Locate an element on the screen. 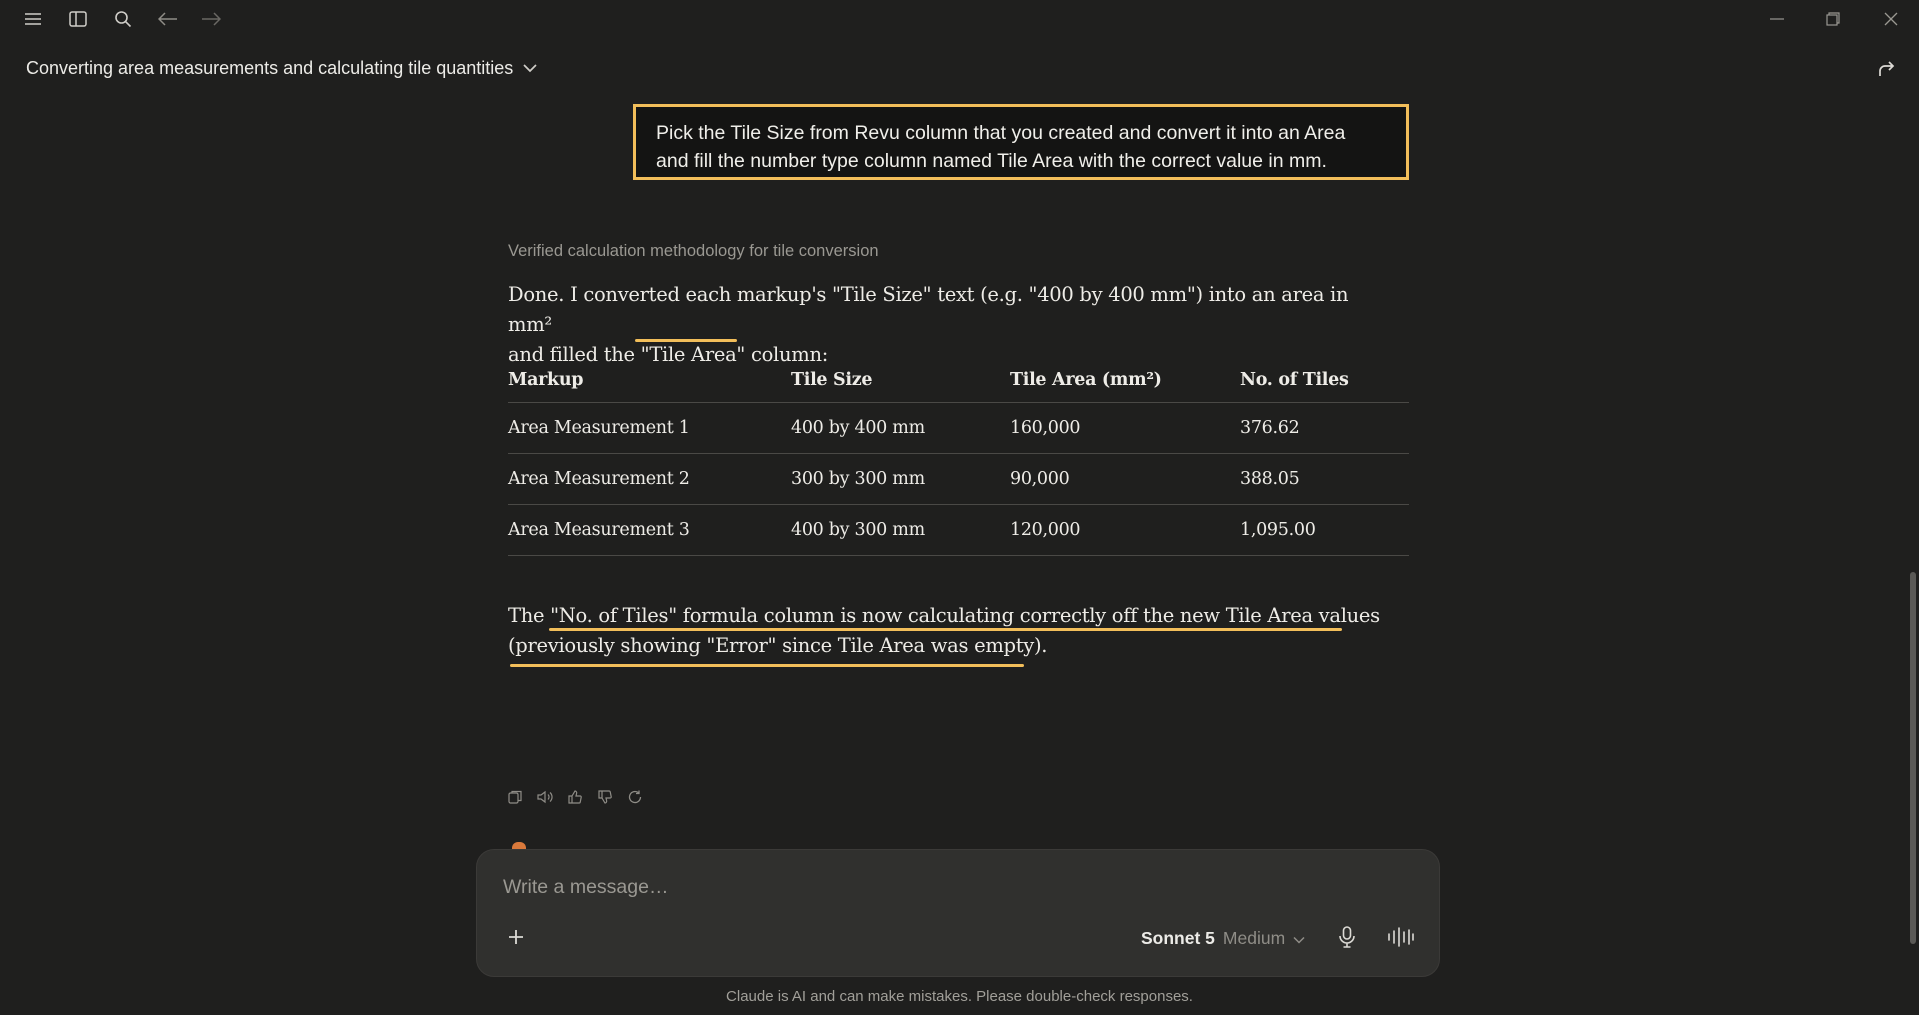 This screenshot has height=1015, width=1919. thumbs-up-icon is located at coordinates (575, 797).